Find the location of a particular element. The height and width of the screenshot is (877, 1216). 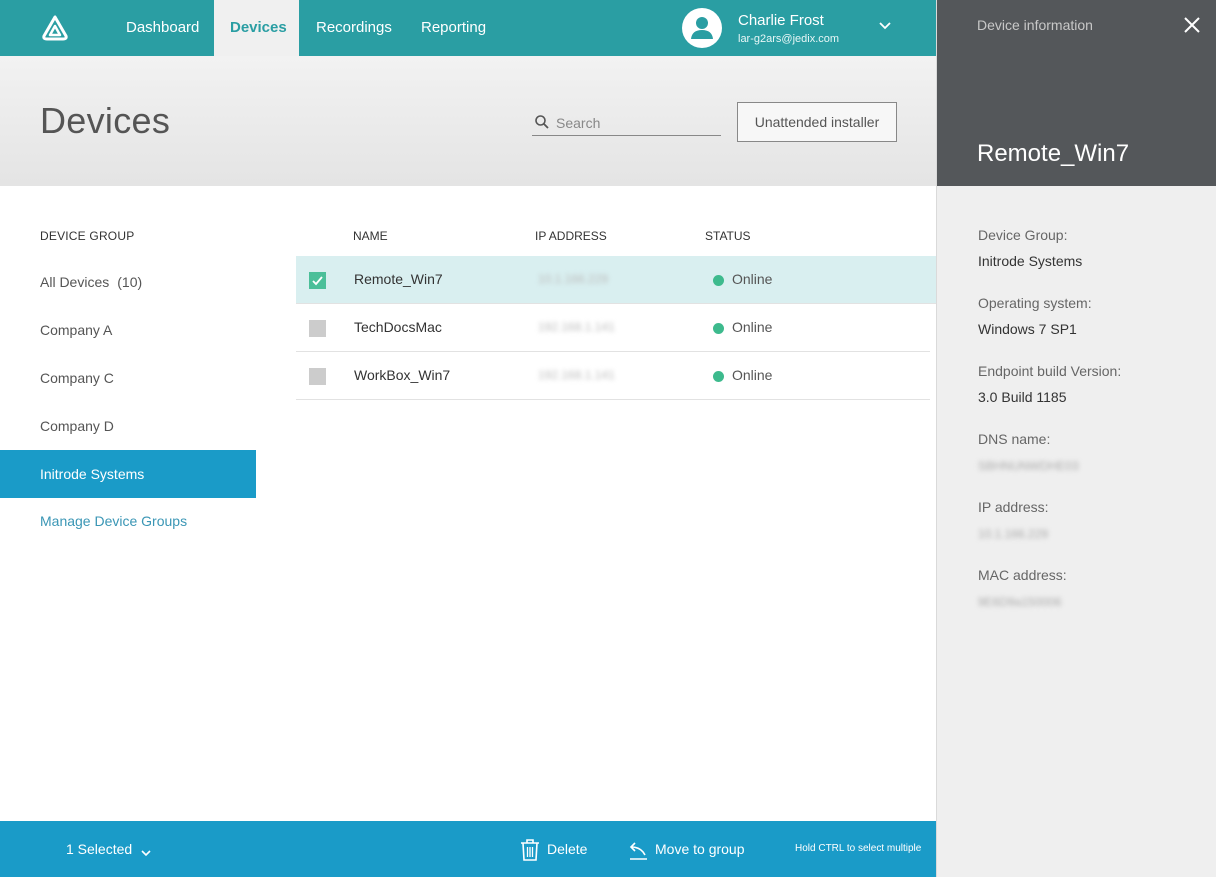

user-email: lar-g2ars@jedix.com is located at coordinates (789, 39).